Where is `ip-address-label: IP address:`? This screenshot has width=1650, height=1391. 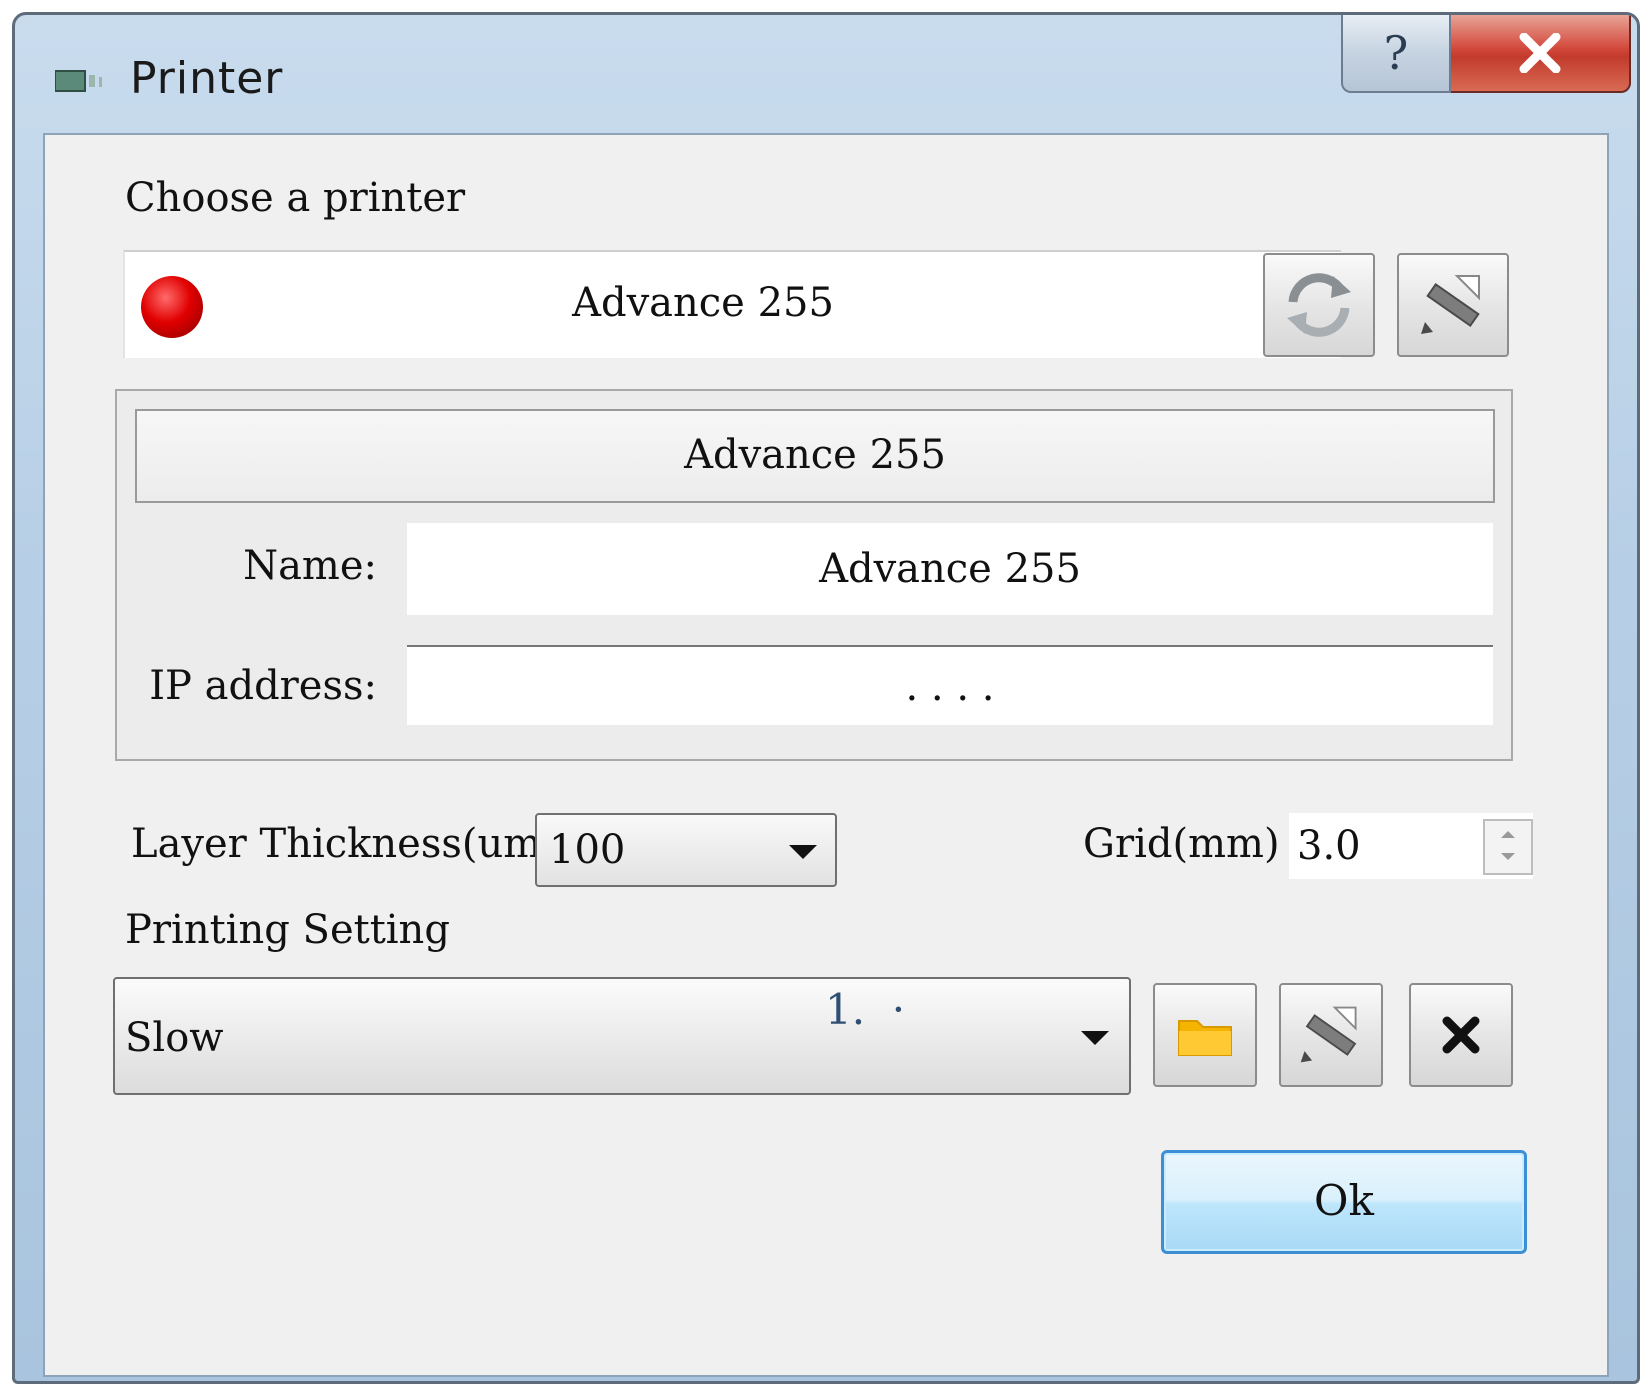 ip-address-label: IP address: is located at coordinates (263, 686).